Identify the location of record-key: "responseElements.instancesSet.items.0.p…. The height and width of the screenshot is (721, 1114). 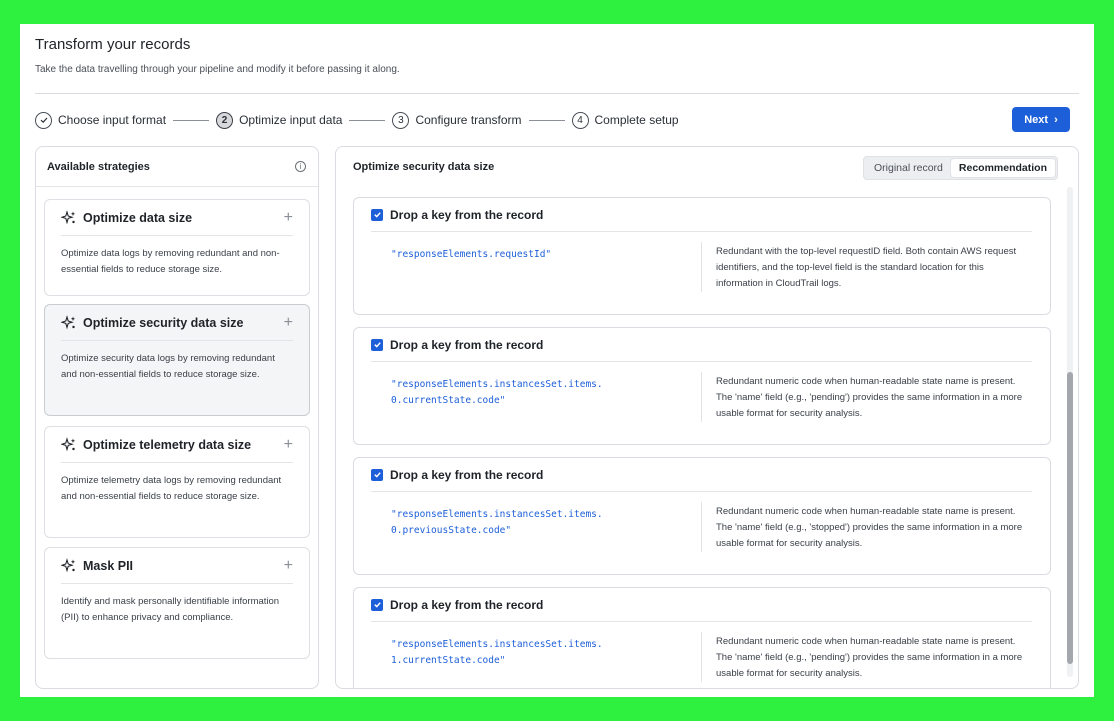
(497, 522).